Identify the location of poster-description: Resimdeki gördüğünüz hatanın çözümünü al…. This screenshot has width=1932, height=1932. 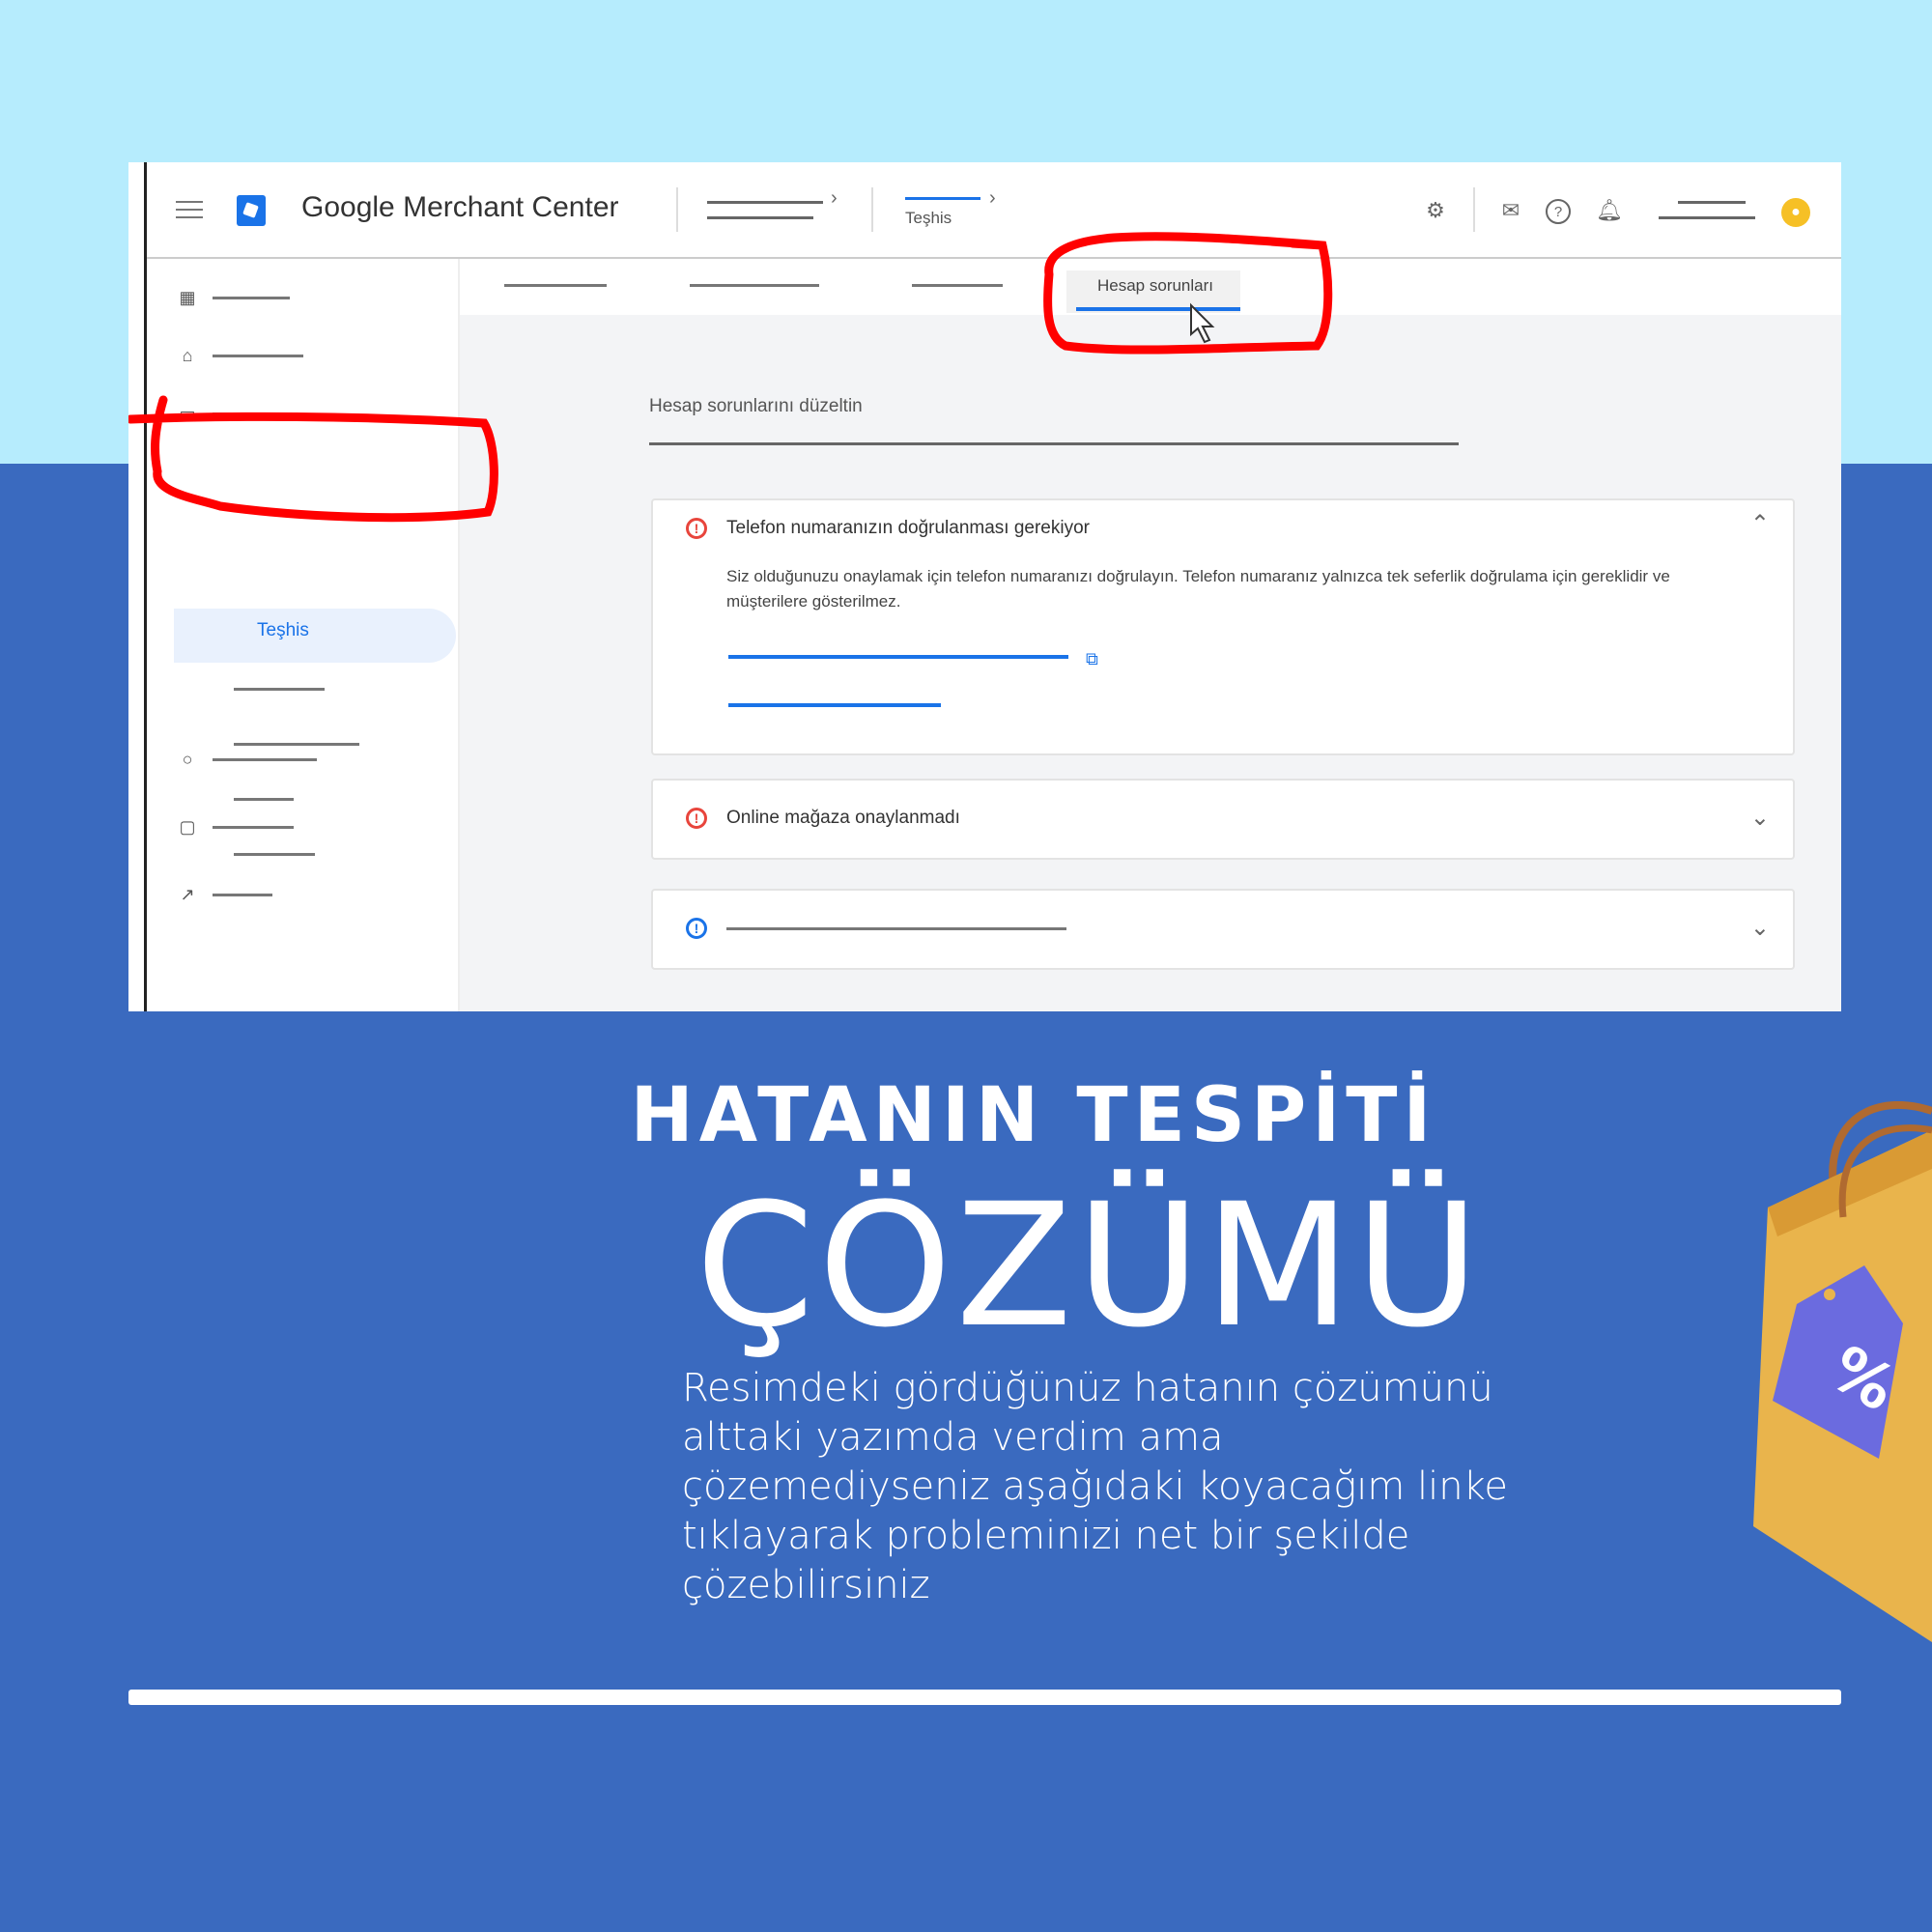
(1095, 1486).